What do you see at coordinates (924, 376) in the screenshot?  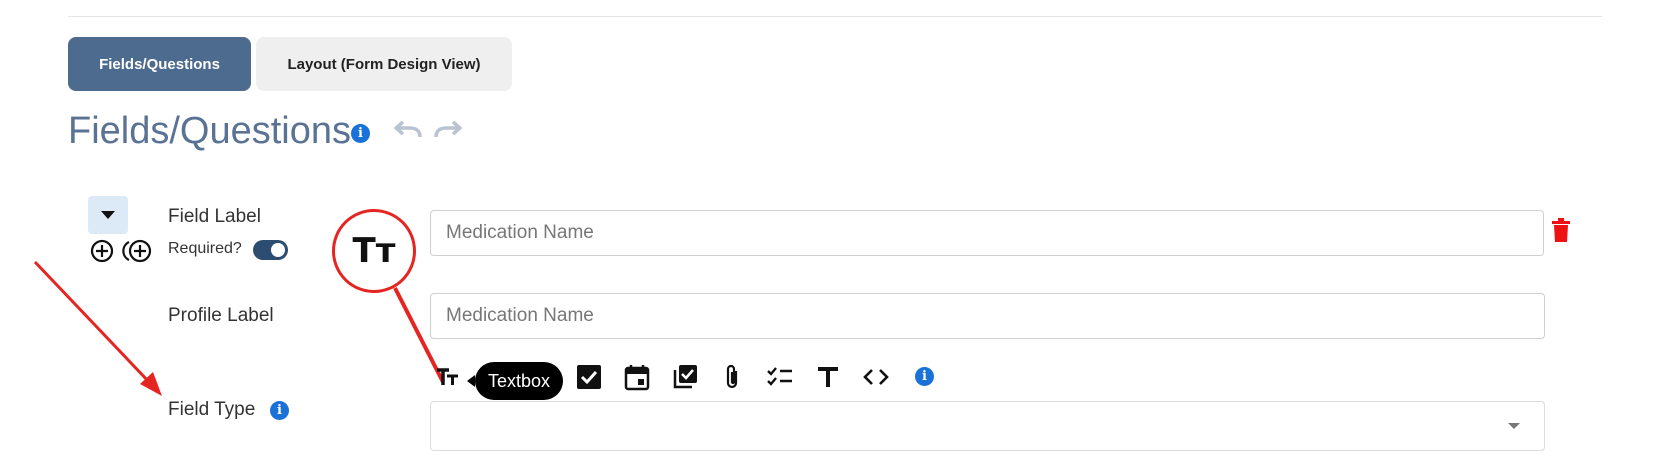 I see `field-type-help-icon: i` at bounding box center [924, 376].